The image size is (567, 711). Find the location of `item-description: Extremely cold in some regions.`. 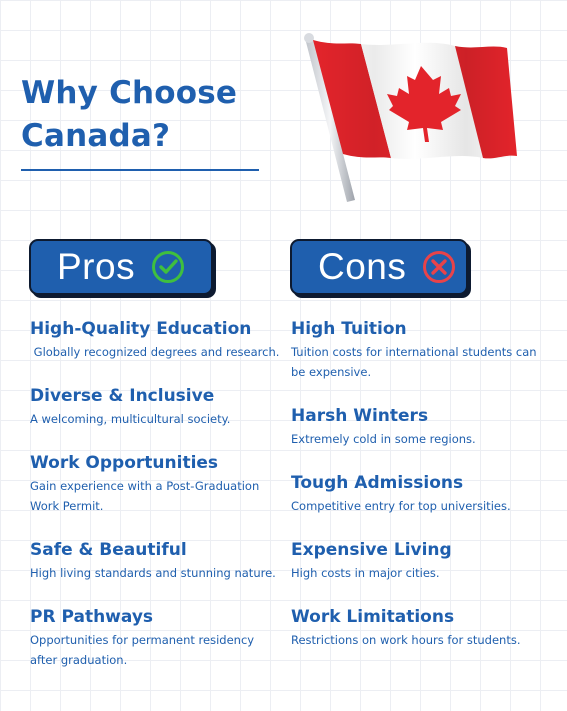

item-description: Extremely cold in some regions. is located at coordinates (383, 439).